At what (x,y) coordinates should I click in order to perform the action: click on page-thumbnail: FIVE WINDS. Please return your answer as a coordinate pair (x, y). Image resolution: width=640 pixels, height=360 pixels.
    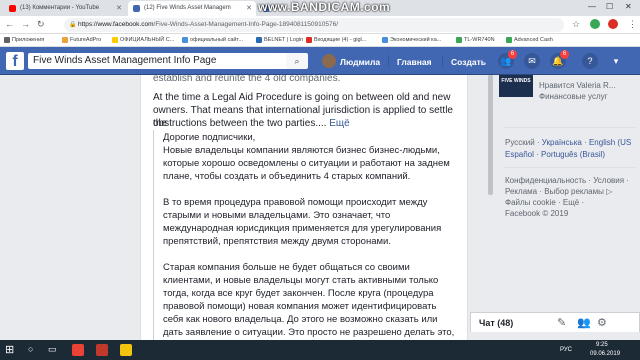
    Looking at the image, I should click on (516, 86).